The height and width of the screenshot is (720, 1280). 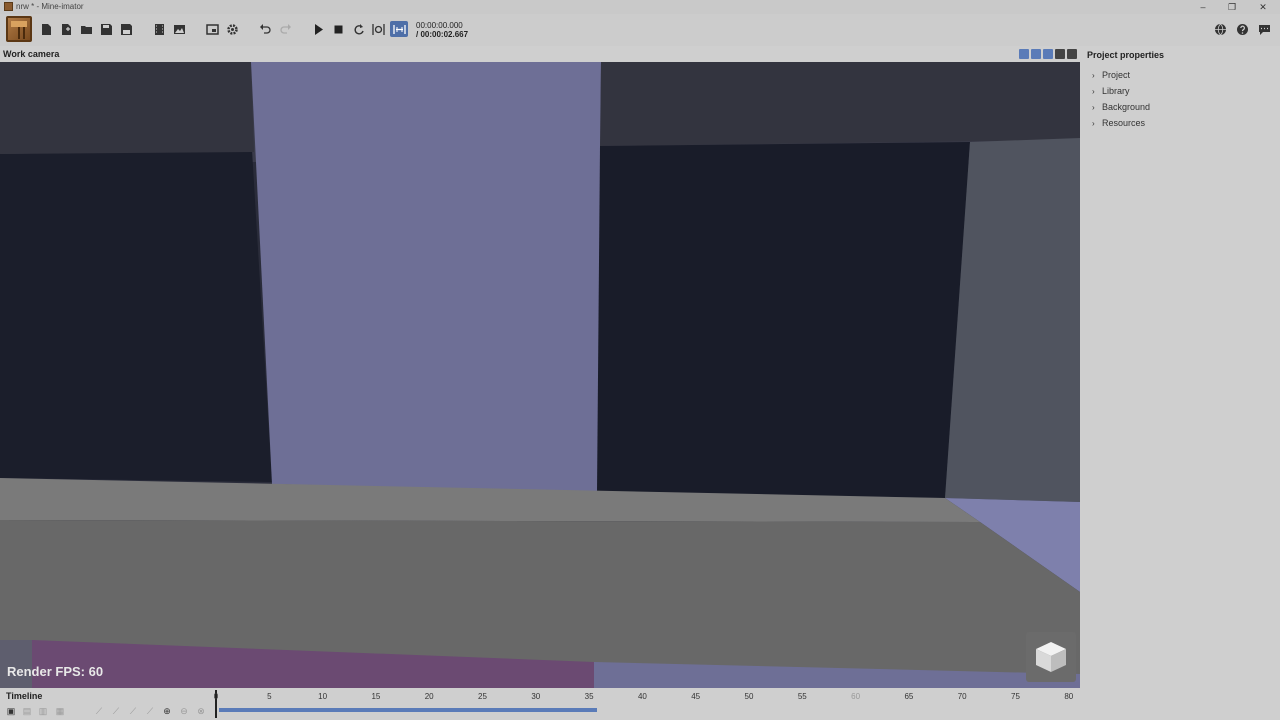 What do you see at coordinates (442, 34) in the screenshot?
I see `total-time: / 00:00:02.667` at bounding box center [442, 34].